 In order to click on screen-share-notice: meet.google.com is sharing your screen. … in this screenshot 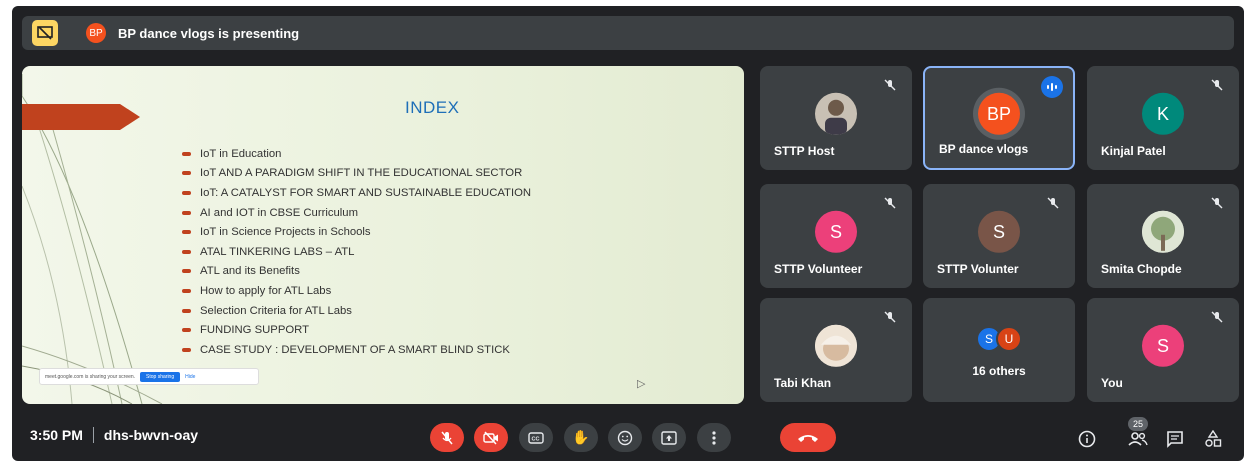, I will do `click(149, 376)`.